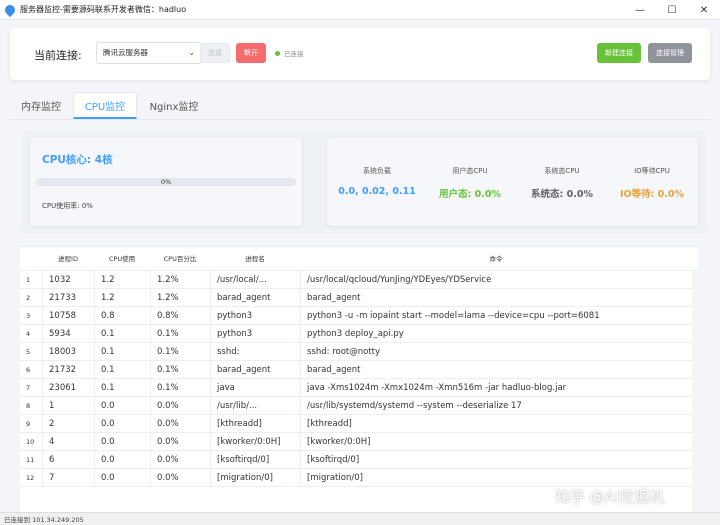  I want to click on column-header-cpu-usage: CPU使用, so click(122, 259).